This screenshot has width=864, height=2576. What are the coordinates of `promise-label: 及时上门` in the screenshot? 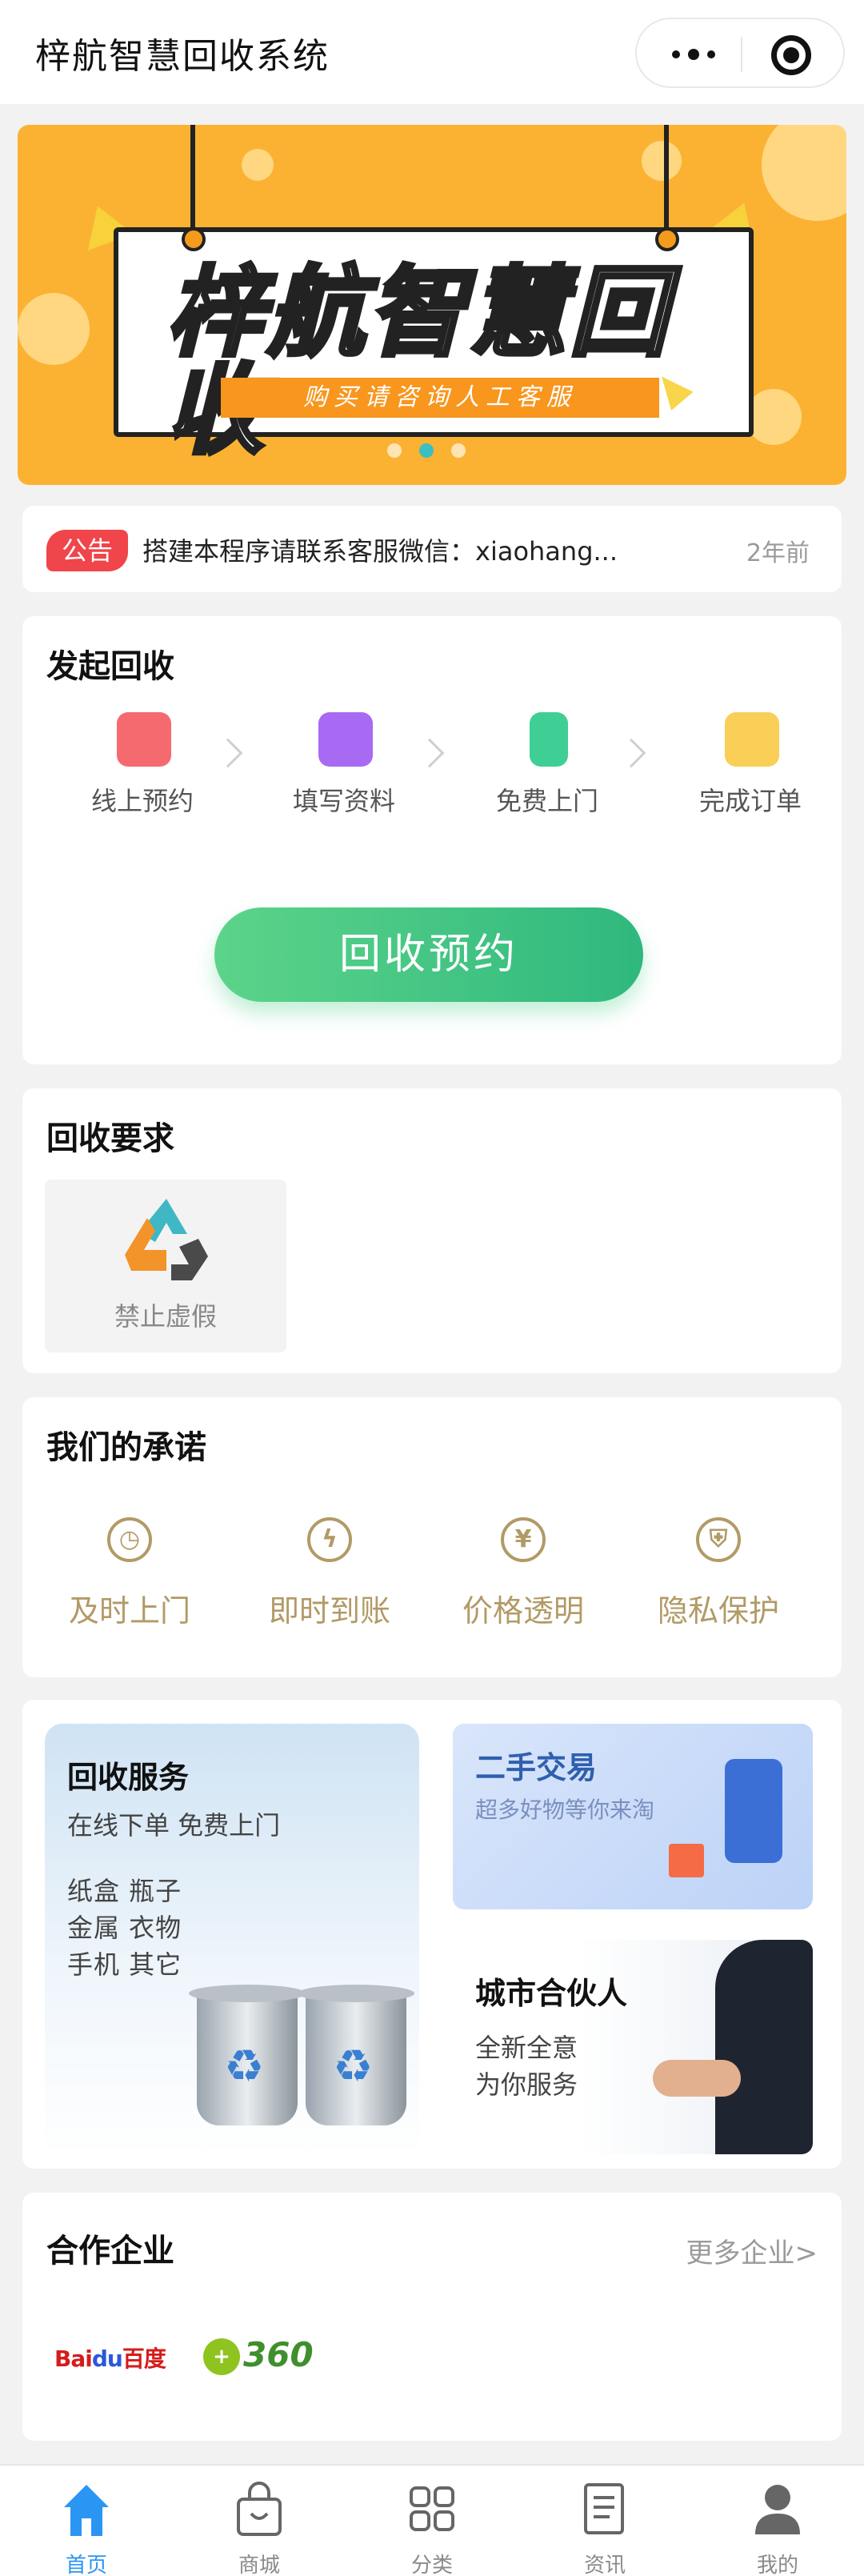 It's located at (129, 1611).